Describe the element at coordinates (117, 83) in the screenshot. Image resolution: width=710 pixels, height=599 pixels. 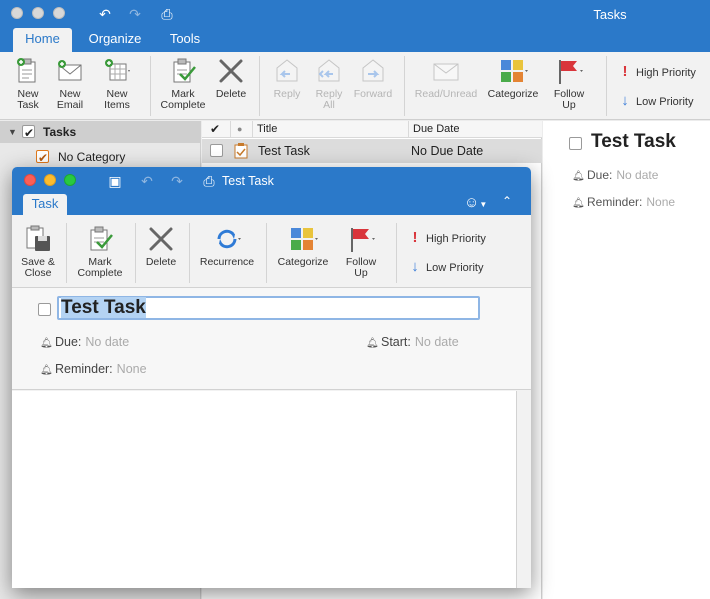
I see `new-items-button: New Items` at that location.